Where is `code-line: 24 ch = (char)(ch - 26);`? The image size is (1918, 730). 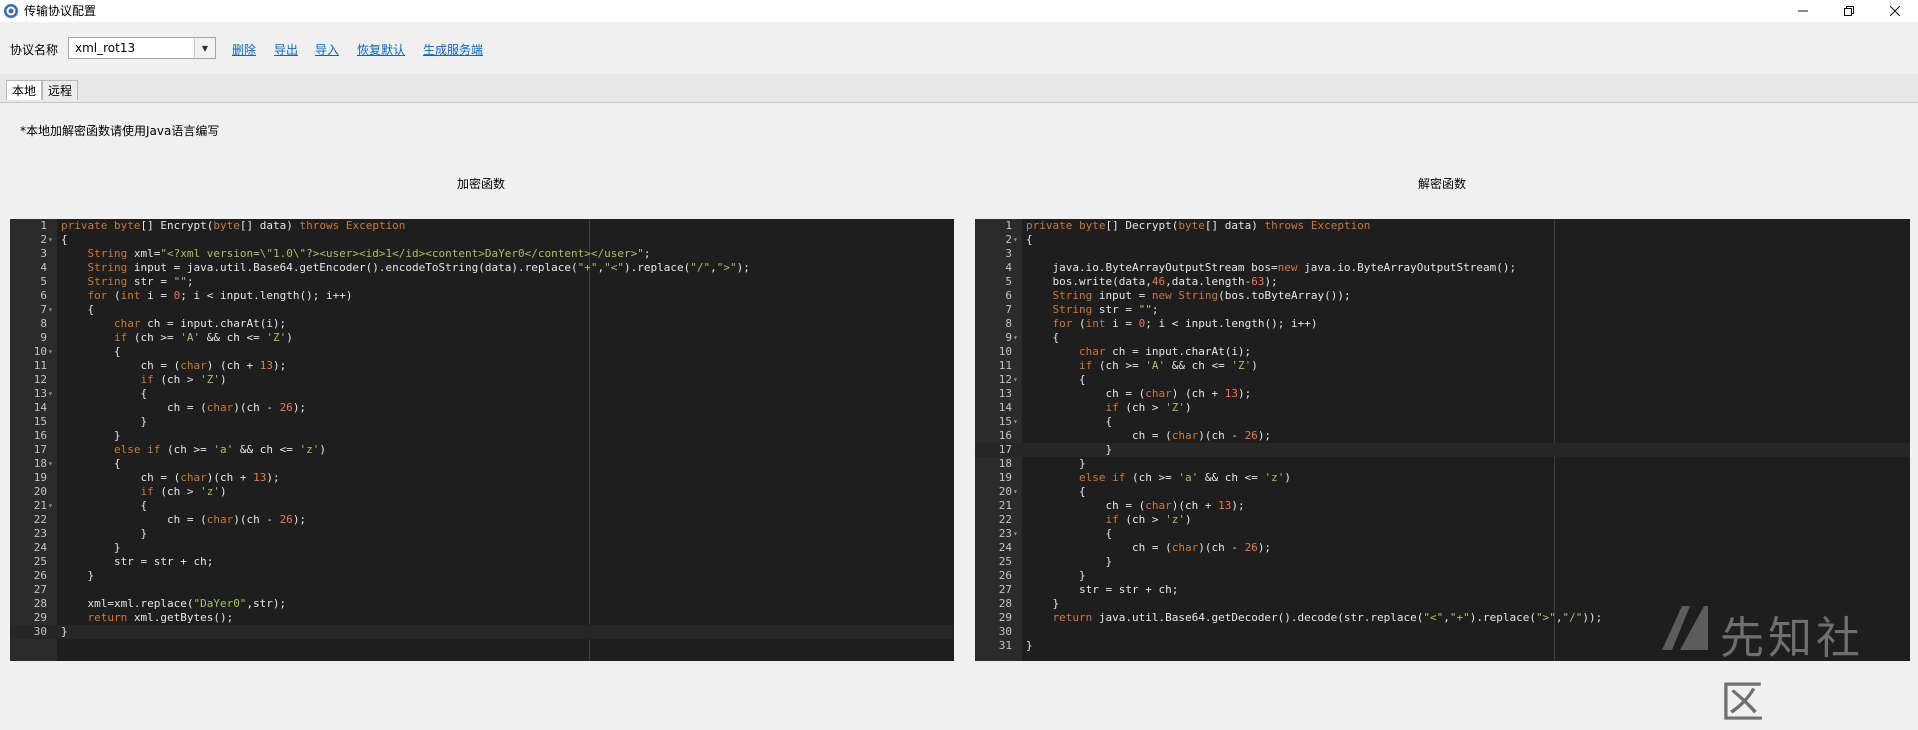 code-line: 24 ch = (char)(ch - 26); is located at coordinates (1442, 548).